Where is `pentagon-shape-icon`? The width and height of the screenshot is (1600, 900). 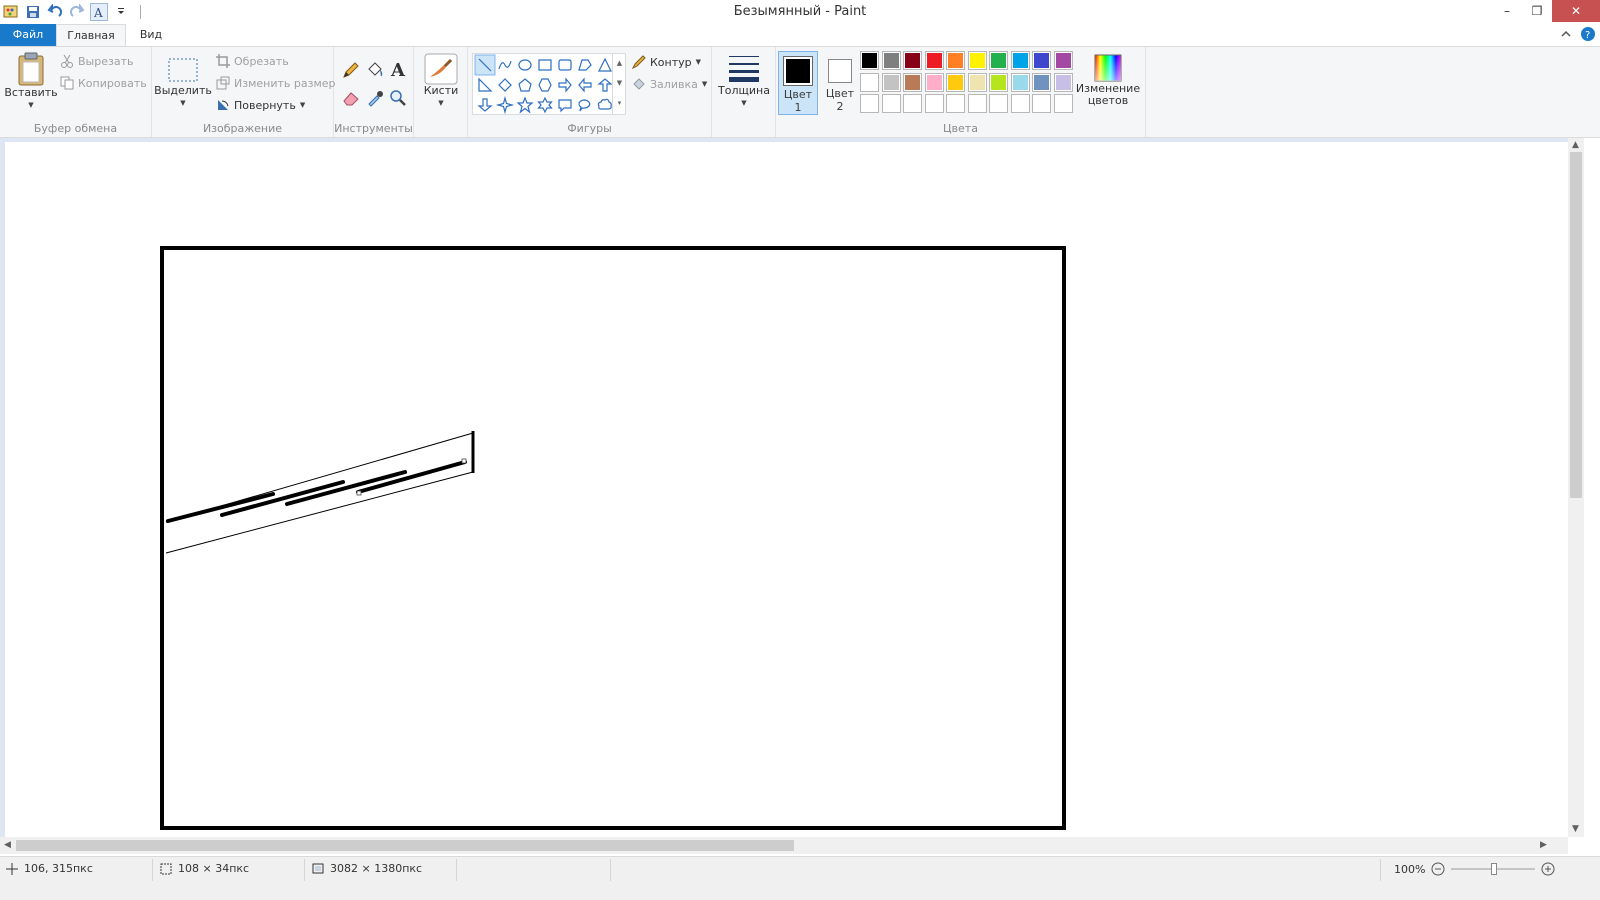 pentagon-shape-icon is located at coordinates (525, 85).